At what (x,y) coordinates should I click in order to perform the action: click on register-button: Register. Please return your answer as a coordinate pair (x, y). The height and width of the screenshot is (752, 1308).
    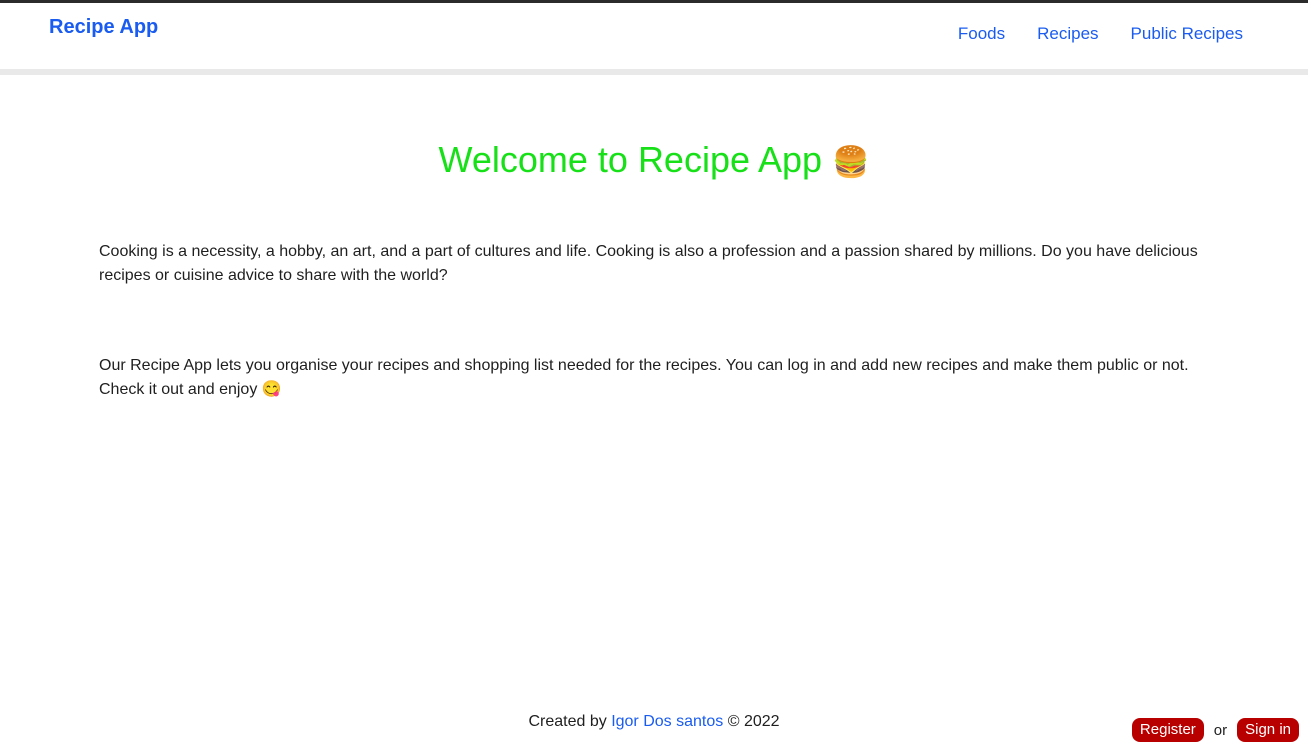
    Looking at the image, I should click on (1167, 730).